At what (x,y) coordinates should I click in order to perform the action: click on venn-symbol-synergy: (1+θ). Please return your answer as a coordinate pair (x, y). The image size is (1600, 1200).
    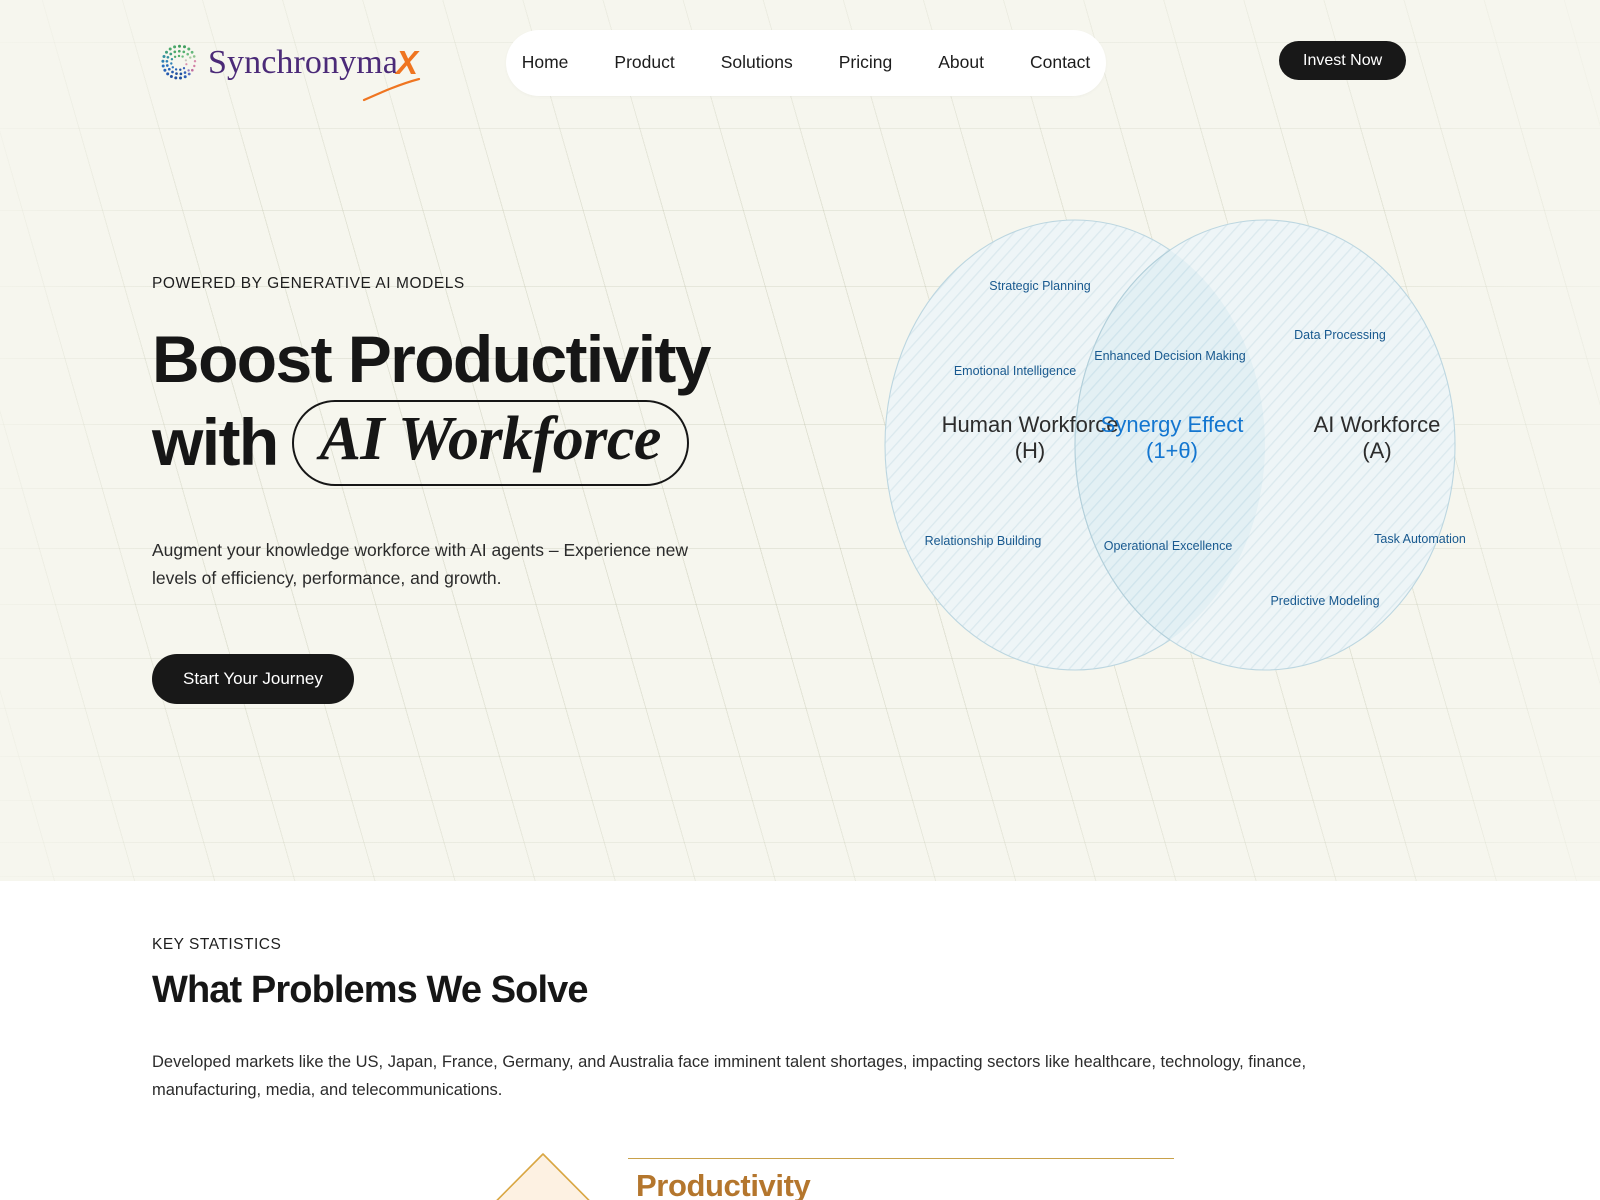
    Looking at the image, I should click on (1172, 450).